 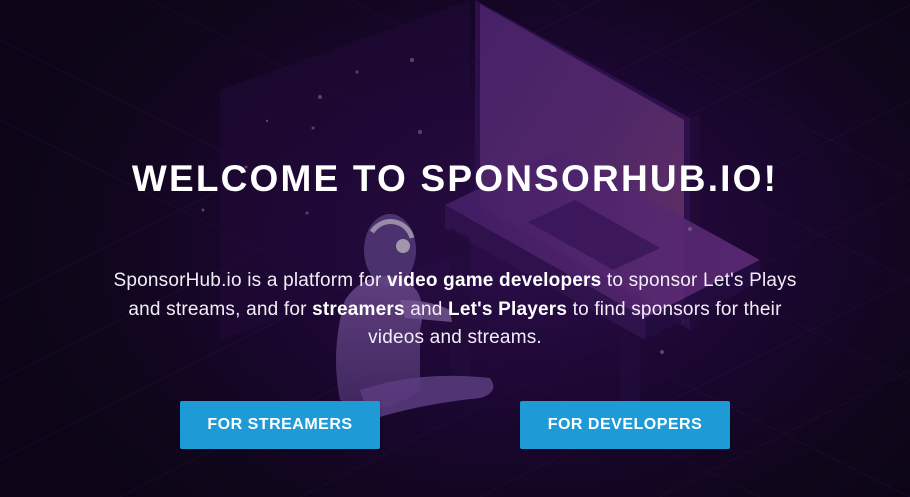 What do you see at coordinates (358, 309) in the screenshot?
I see `intro-highlight-streamers: streamers` at bounding box center [358, 309].